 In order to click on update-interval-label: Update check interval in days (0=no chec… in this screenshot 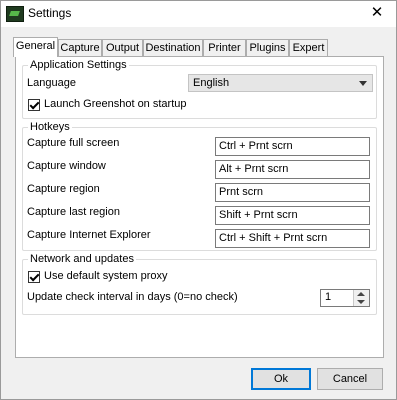, I will do `click(132, 297)`.